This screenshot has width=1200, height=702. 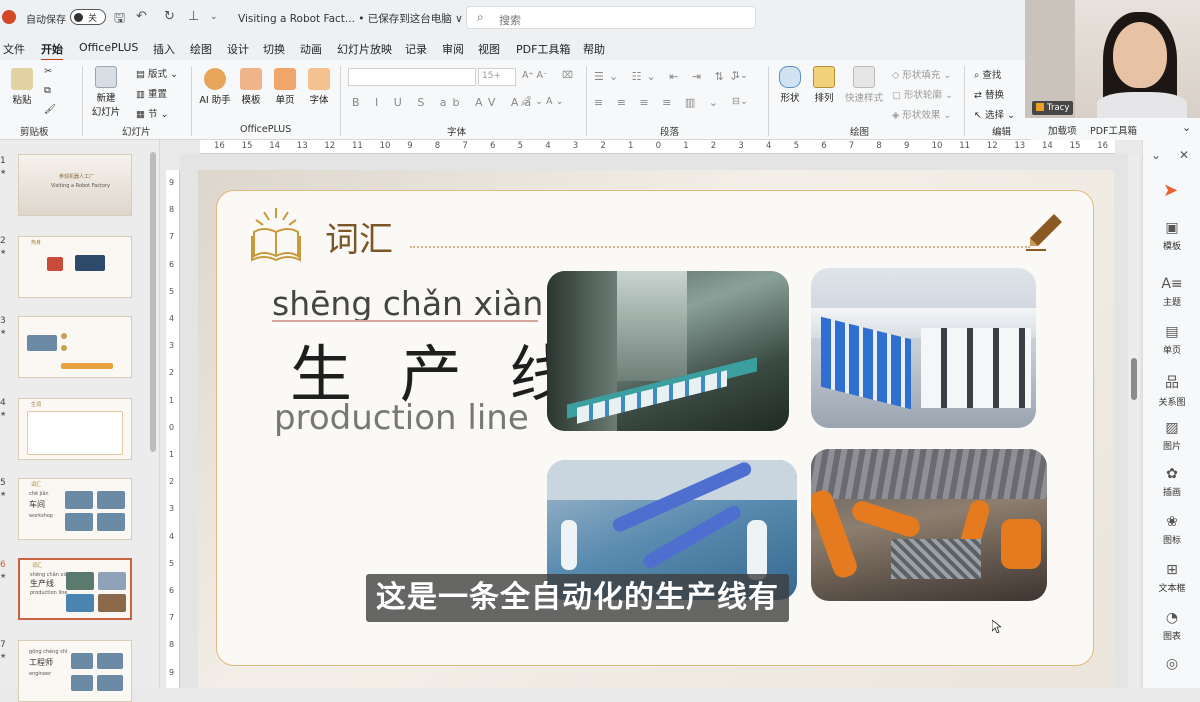 What do you see at coordinates (416, 49) in the screenshot?
I see `tab-record: 记录` at bounding box center [416, 49].